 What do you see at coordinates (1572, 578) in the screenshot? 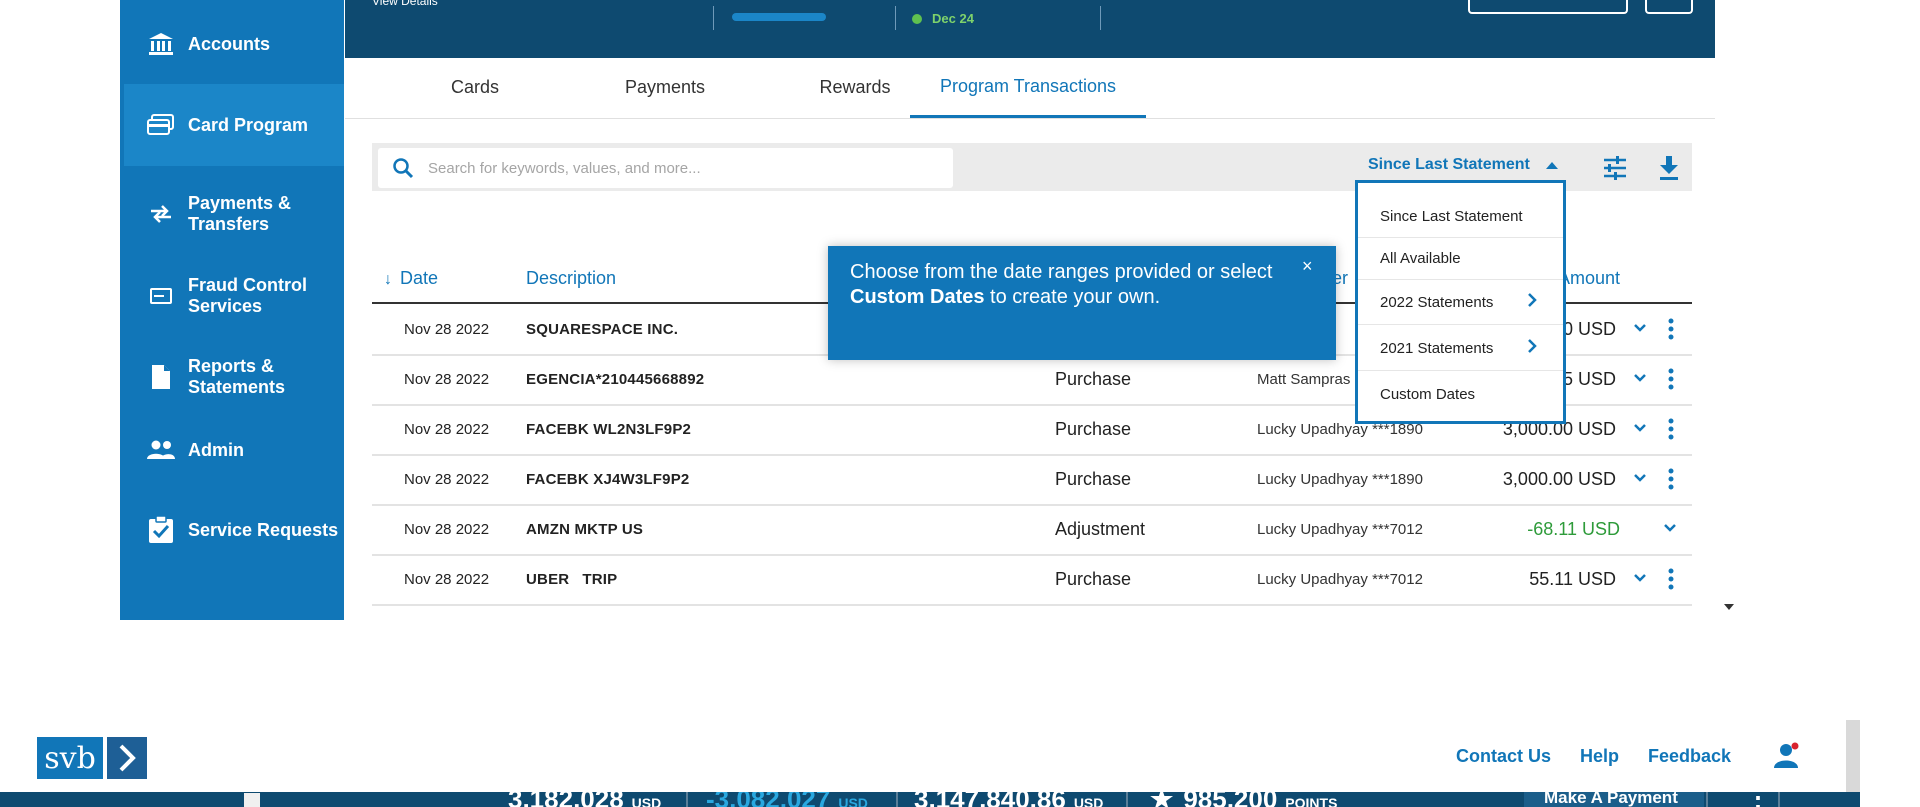
I see `row-amount: 55.11 USD` at bounding box center [1572, 578].